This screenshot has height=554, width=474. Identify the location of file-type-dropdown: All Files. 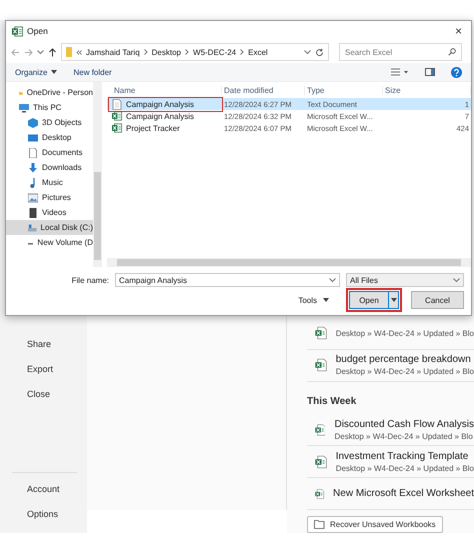
(405, 280).